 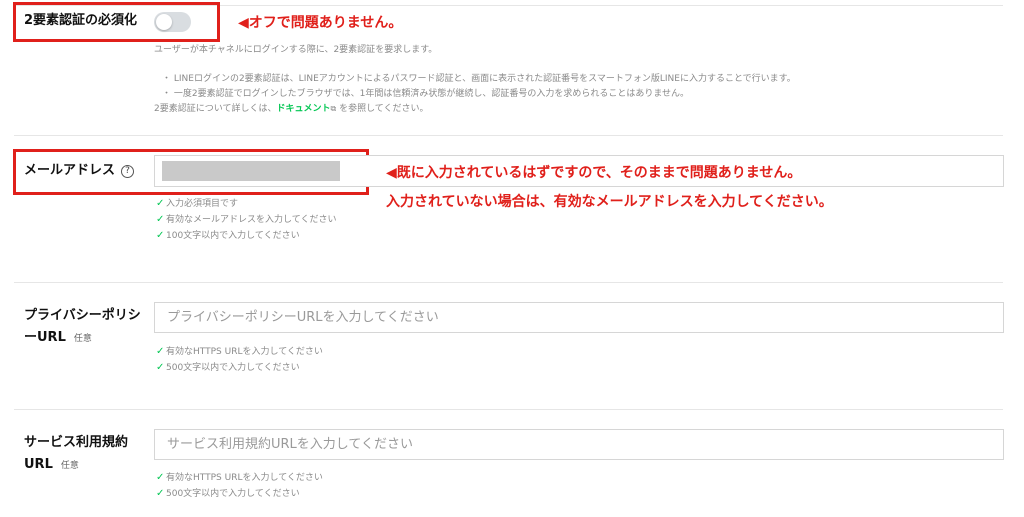 I want to click on privacy-label-line1: プライバシーポリシ, so click(x=82, y=315).